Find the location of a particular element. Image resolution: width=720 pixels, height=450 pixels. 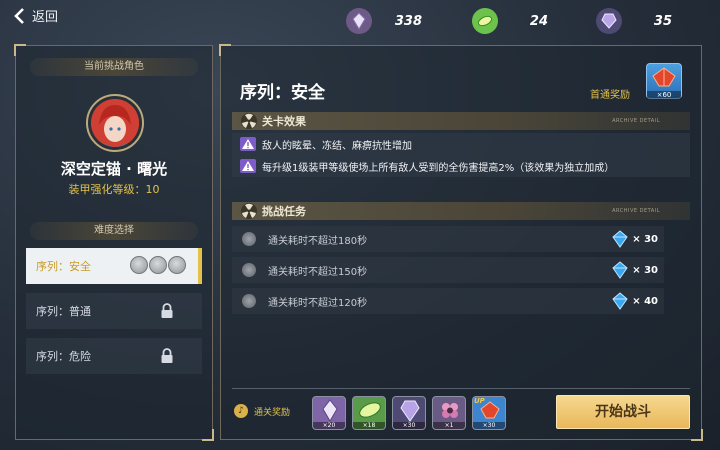

difficulty-danger: 序列：危险 is located at coordinates (114, 356).